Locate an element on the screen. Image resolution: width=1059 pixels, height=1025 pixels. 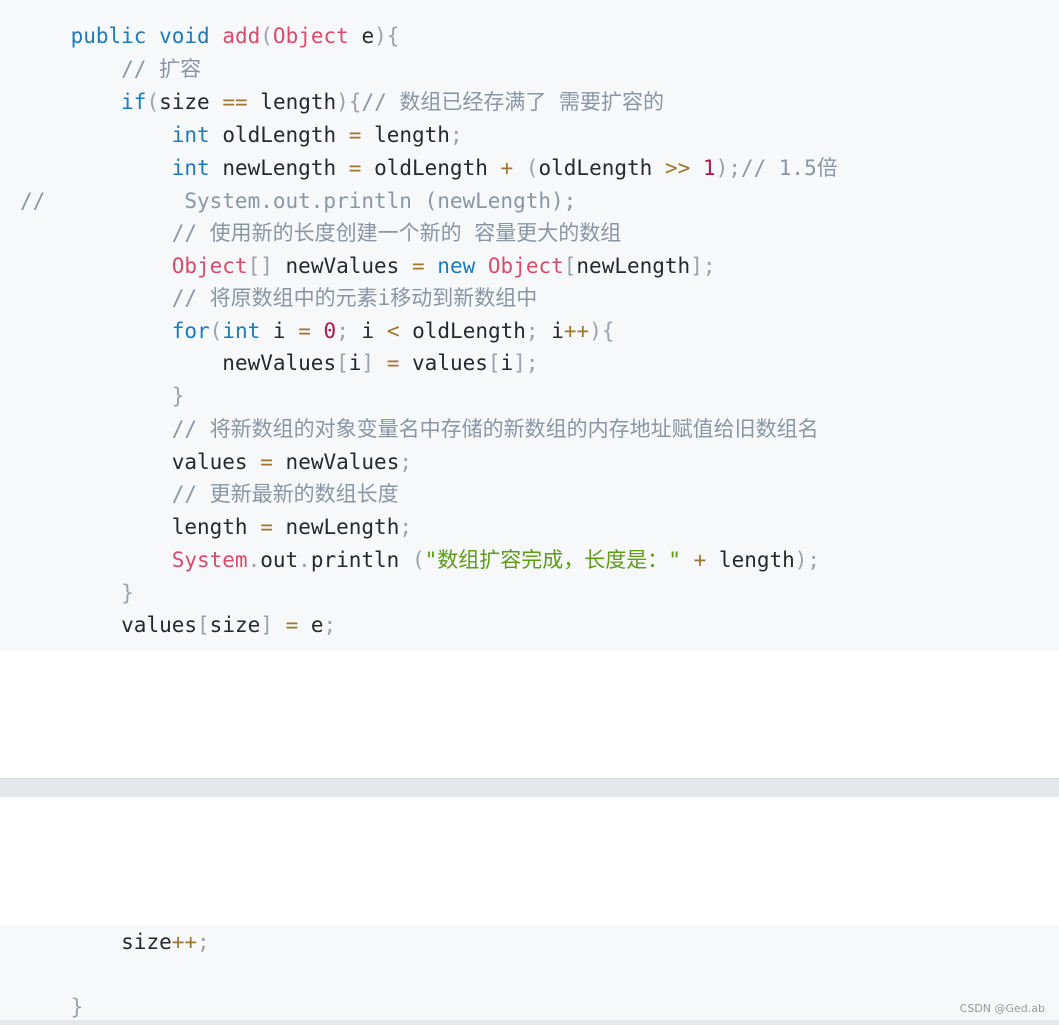
code-line-9: // 将原数组中的元素i移动到新数组中 is located at coordinates (279, 298).